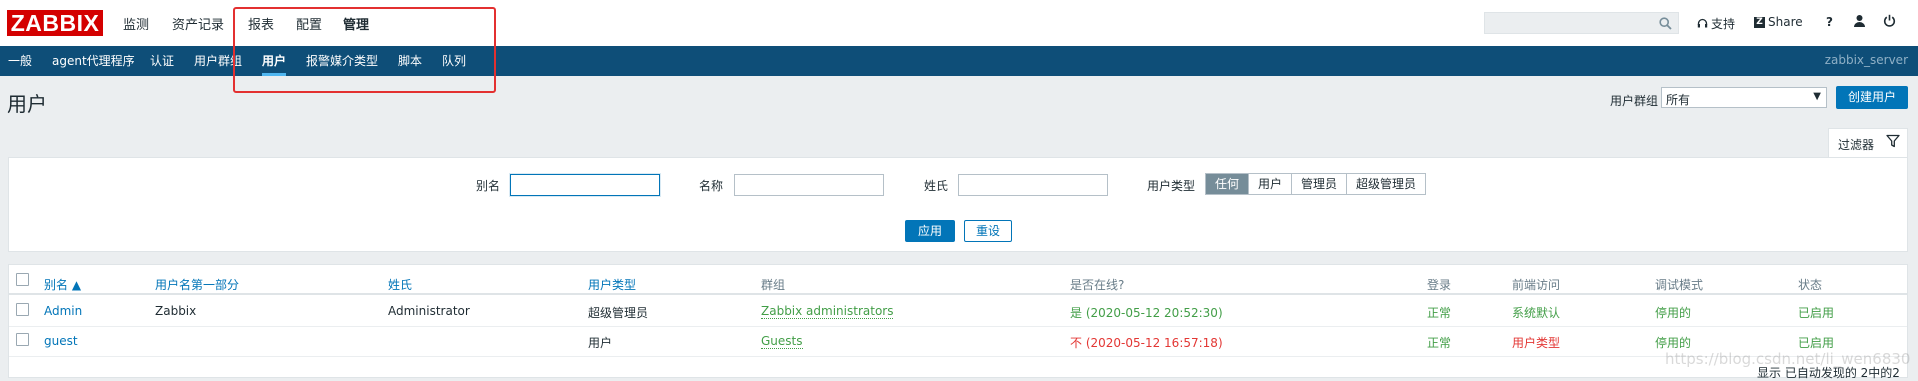 Image resolution: width=1918 pixels, height=381 pixels. I want to click on alias-input, so click(585, 185).